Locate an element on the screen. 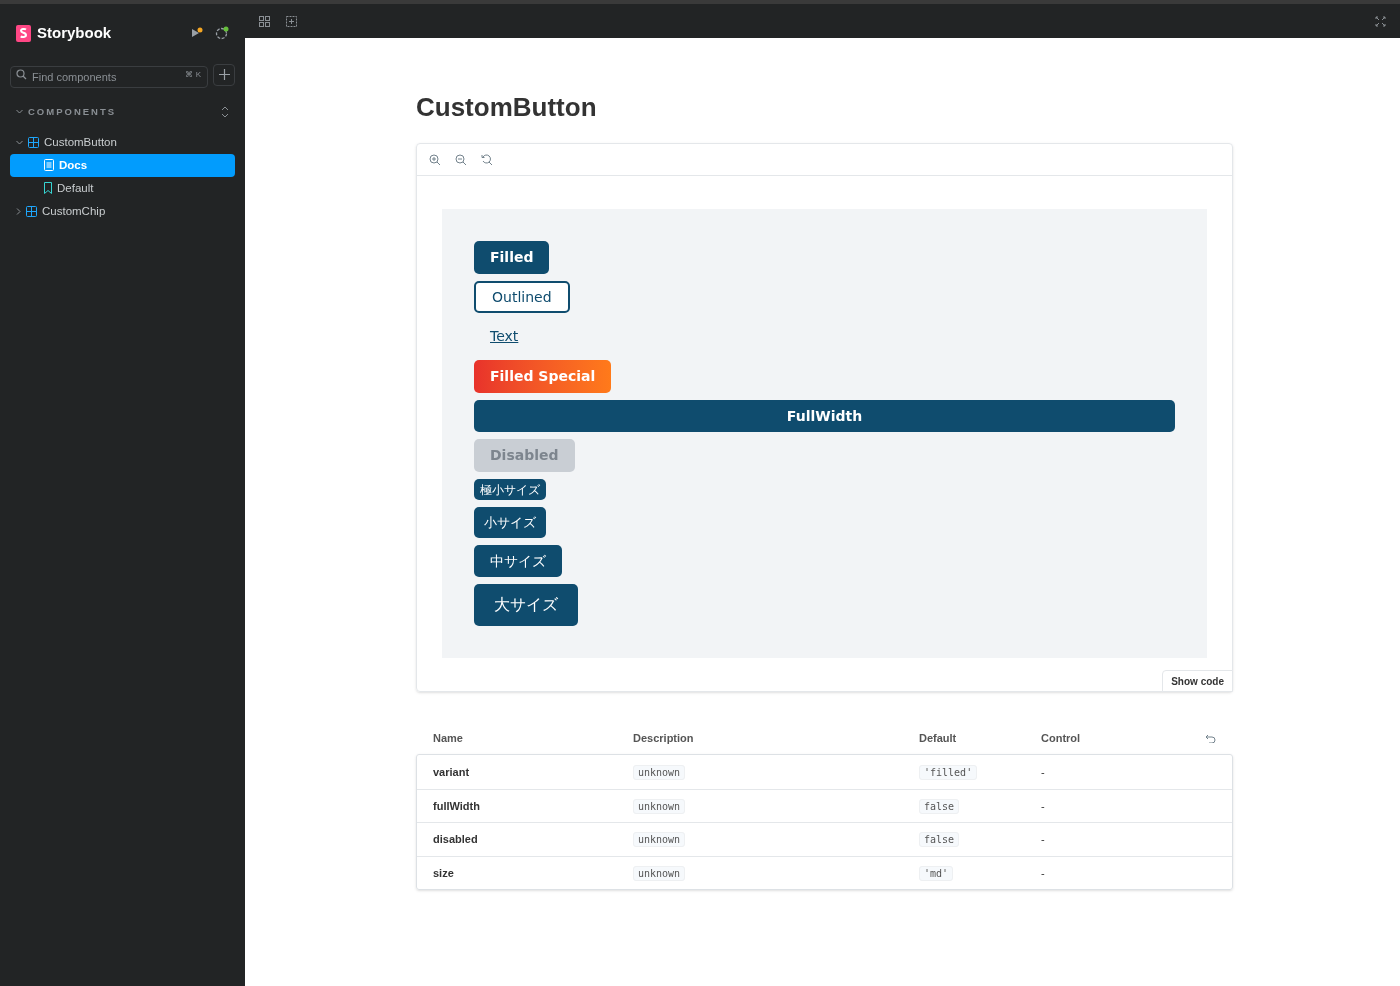  default-value: 'md' is located at coordinates (936, 873).